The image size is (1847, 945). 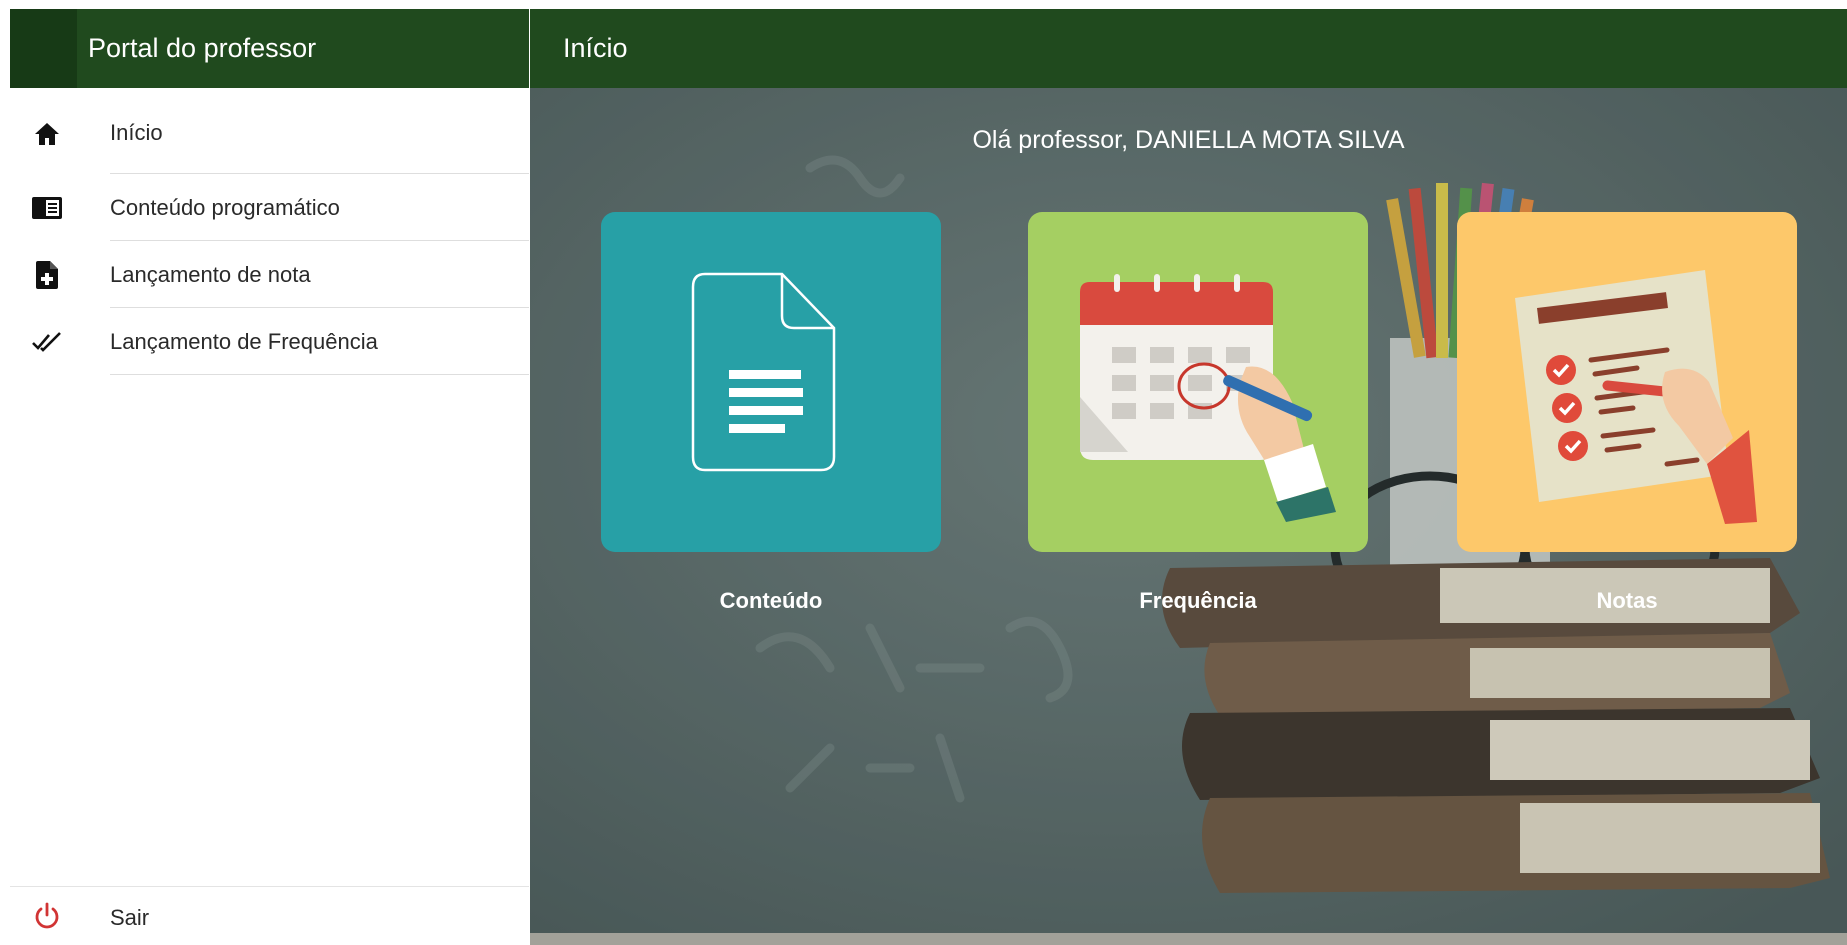 What do you see at coordinates (1188, 48) in the screenshot?
I see `top-app-bar: Início` at bounding box center [1188, 48].